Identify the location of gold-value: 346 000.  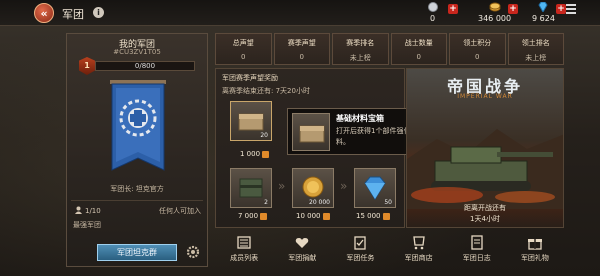
(495, 18).